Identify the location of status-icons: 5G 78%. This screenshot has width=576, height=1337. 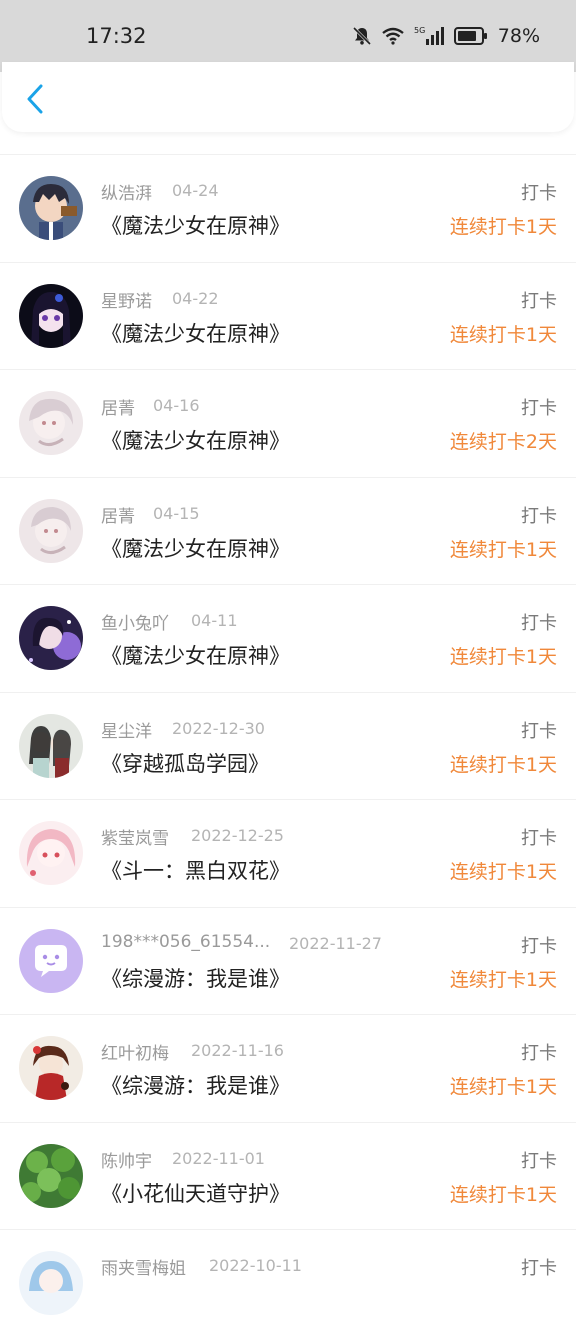
(446, 36).